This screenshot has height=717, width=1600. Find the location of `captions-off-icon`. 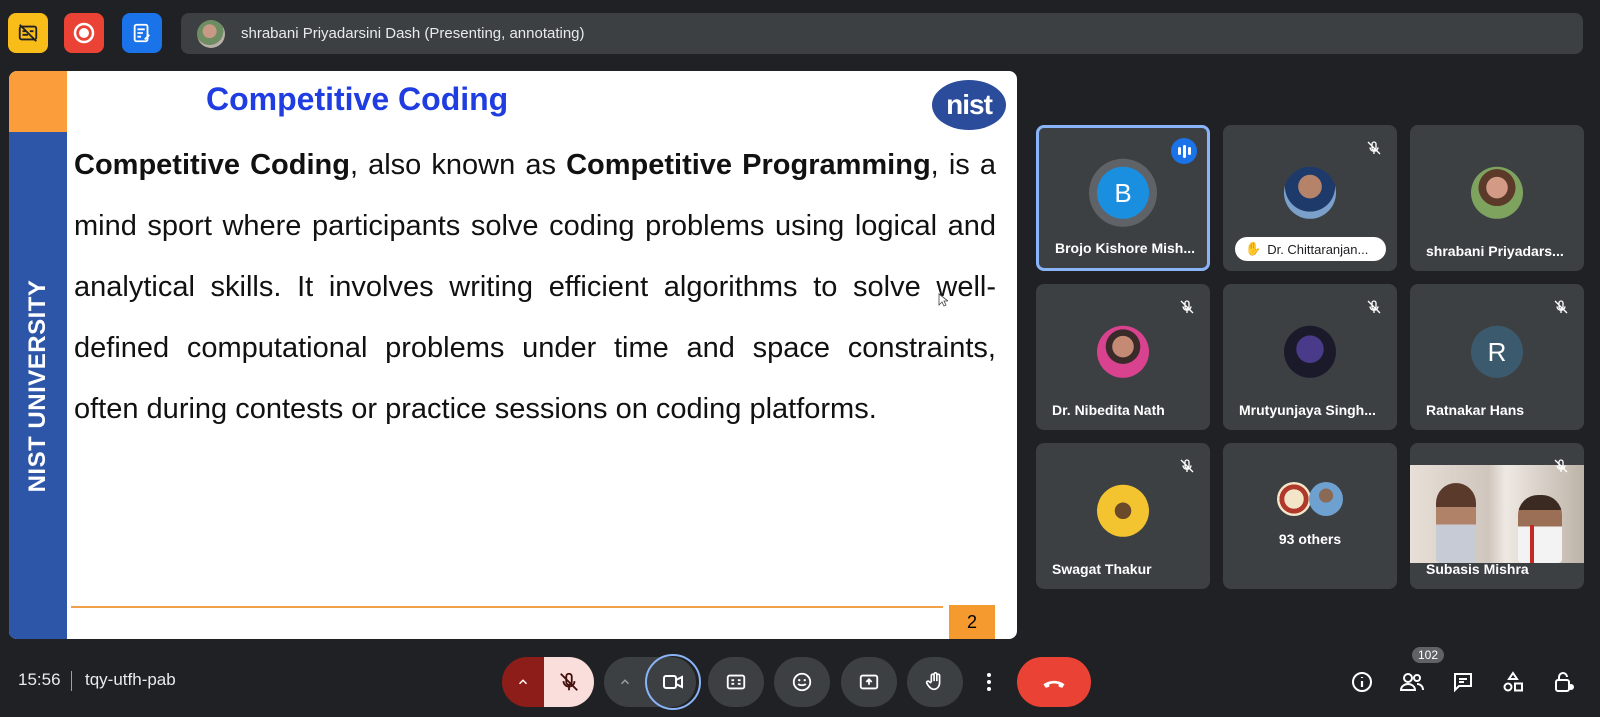

captions-off-icon is located at coordinates (28, 33).